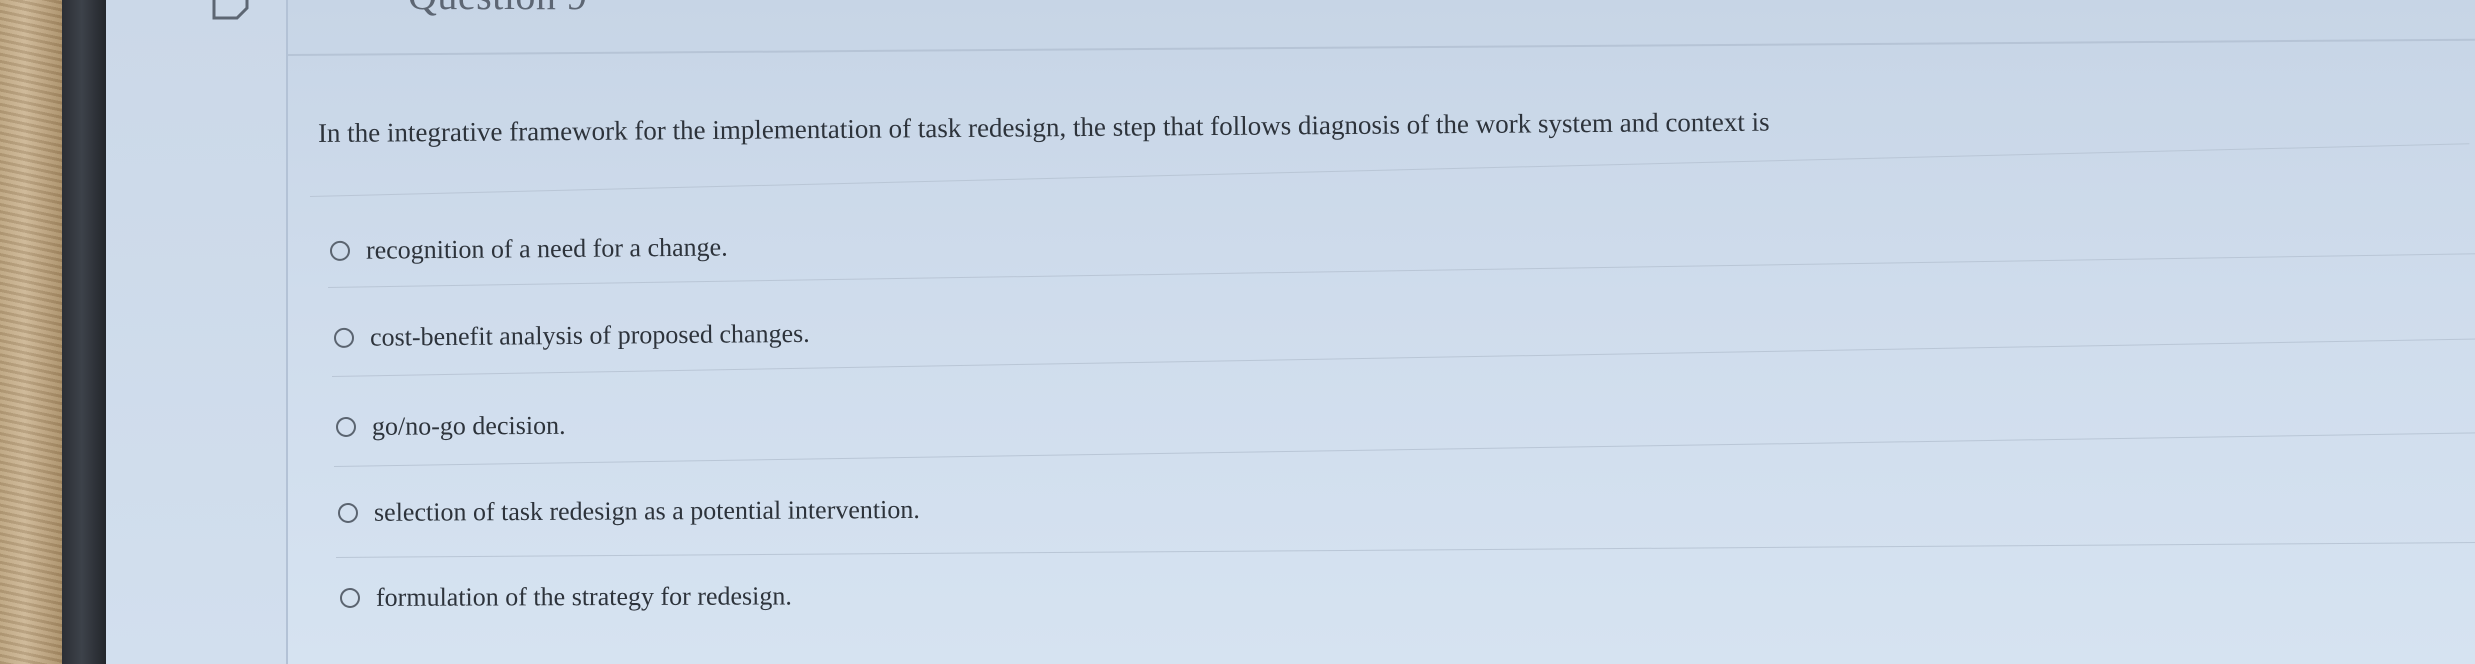 Image resolution: width=2475 pixels, height=664 pixels. I want to click on monitor-bezel, so click(84, 332).